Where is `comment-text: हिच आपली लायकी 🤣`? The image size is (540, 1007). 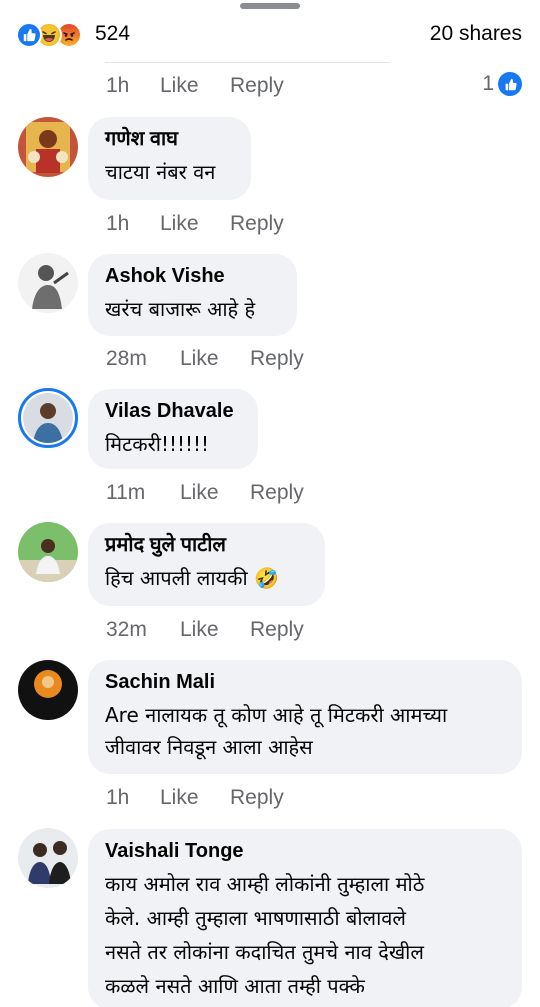
comment-text: हिच आपली लायकी 🤣 is located at coordinates (206, 578).